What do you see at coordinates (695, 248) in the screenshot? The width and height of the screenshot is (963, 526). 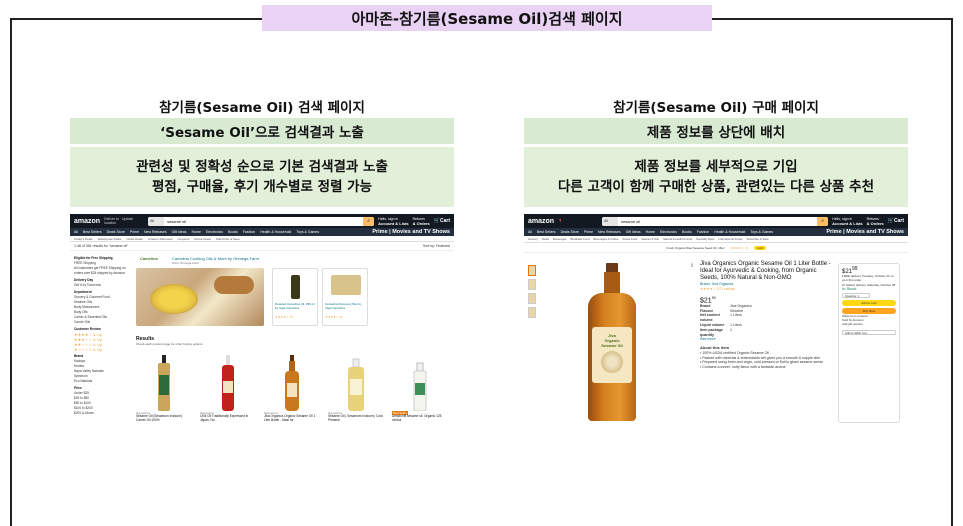 I see `ad-product-title: Fresh Organic Raw Sesame Seed Oil, 16oz` at bounding box center [695, 248].